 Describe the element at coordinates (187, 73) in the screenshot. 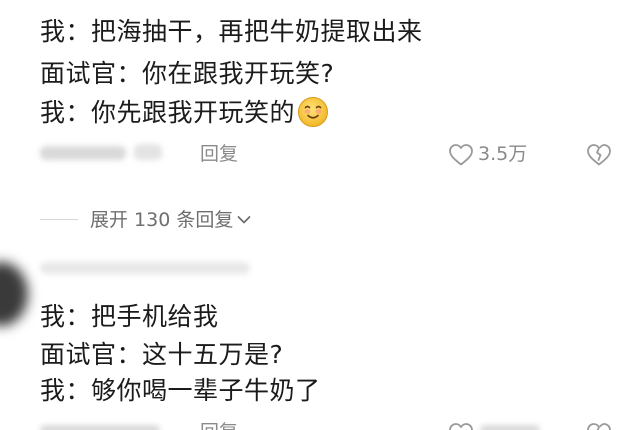

I see `comment-line-2: 面试官：你在跟我开玩笑?` at that location.